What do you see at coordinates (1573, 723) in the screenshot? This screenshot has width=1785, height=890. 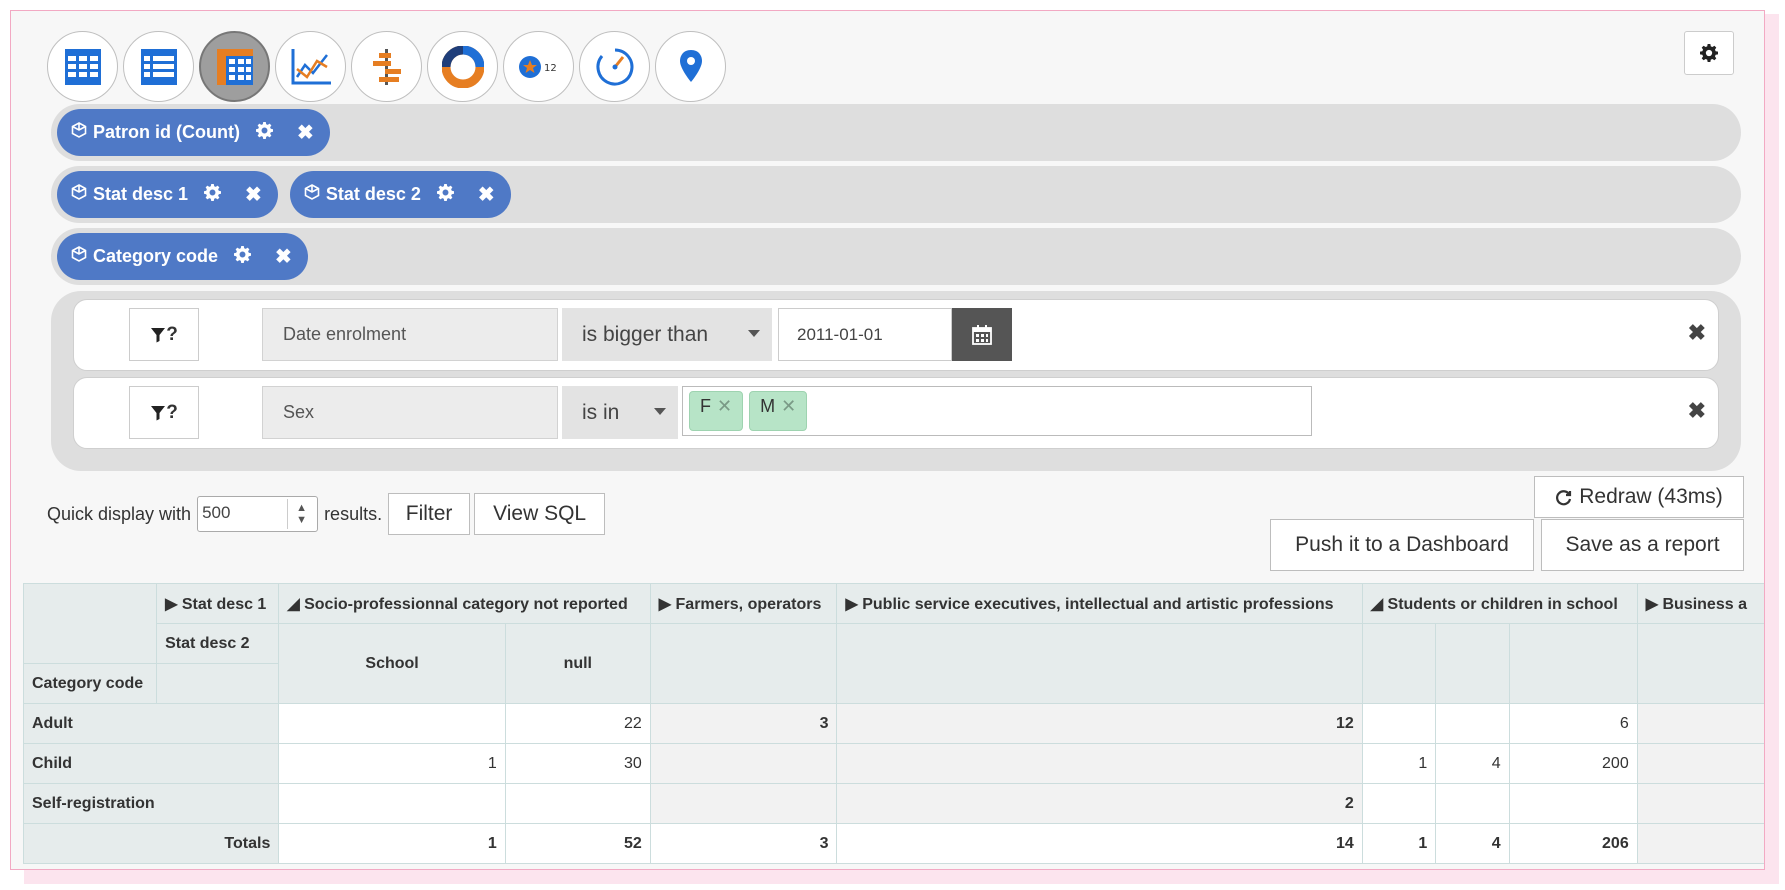 I see `table-cell: 6` at bounding box center [1573, 723].